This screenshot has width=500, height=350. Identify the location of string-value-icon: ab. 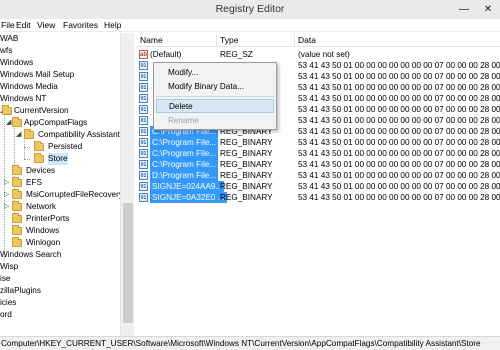
(143, 54).